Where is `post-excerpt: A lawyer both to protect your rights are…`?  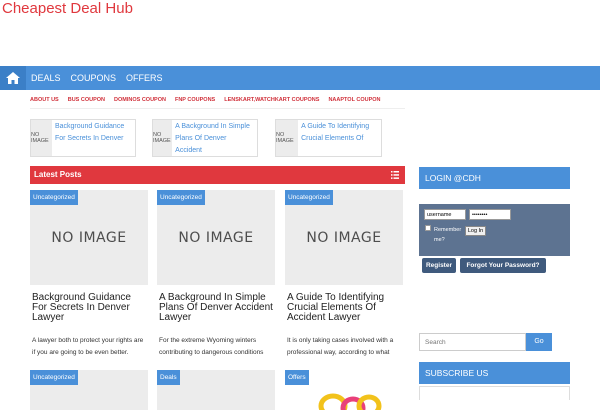
post-excerpt: A lawyer both to protect your rights are… is located at coordinates (88, 346).